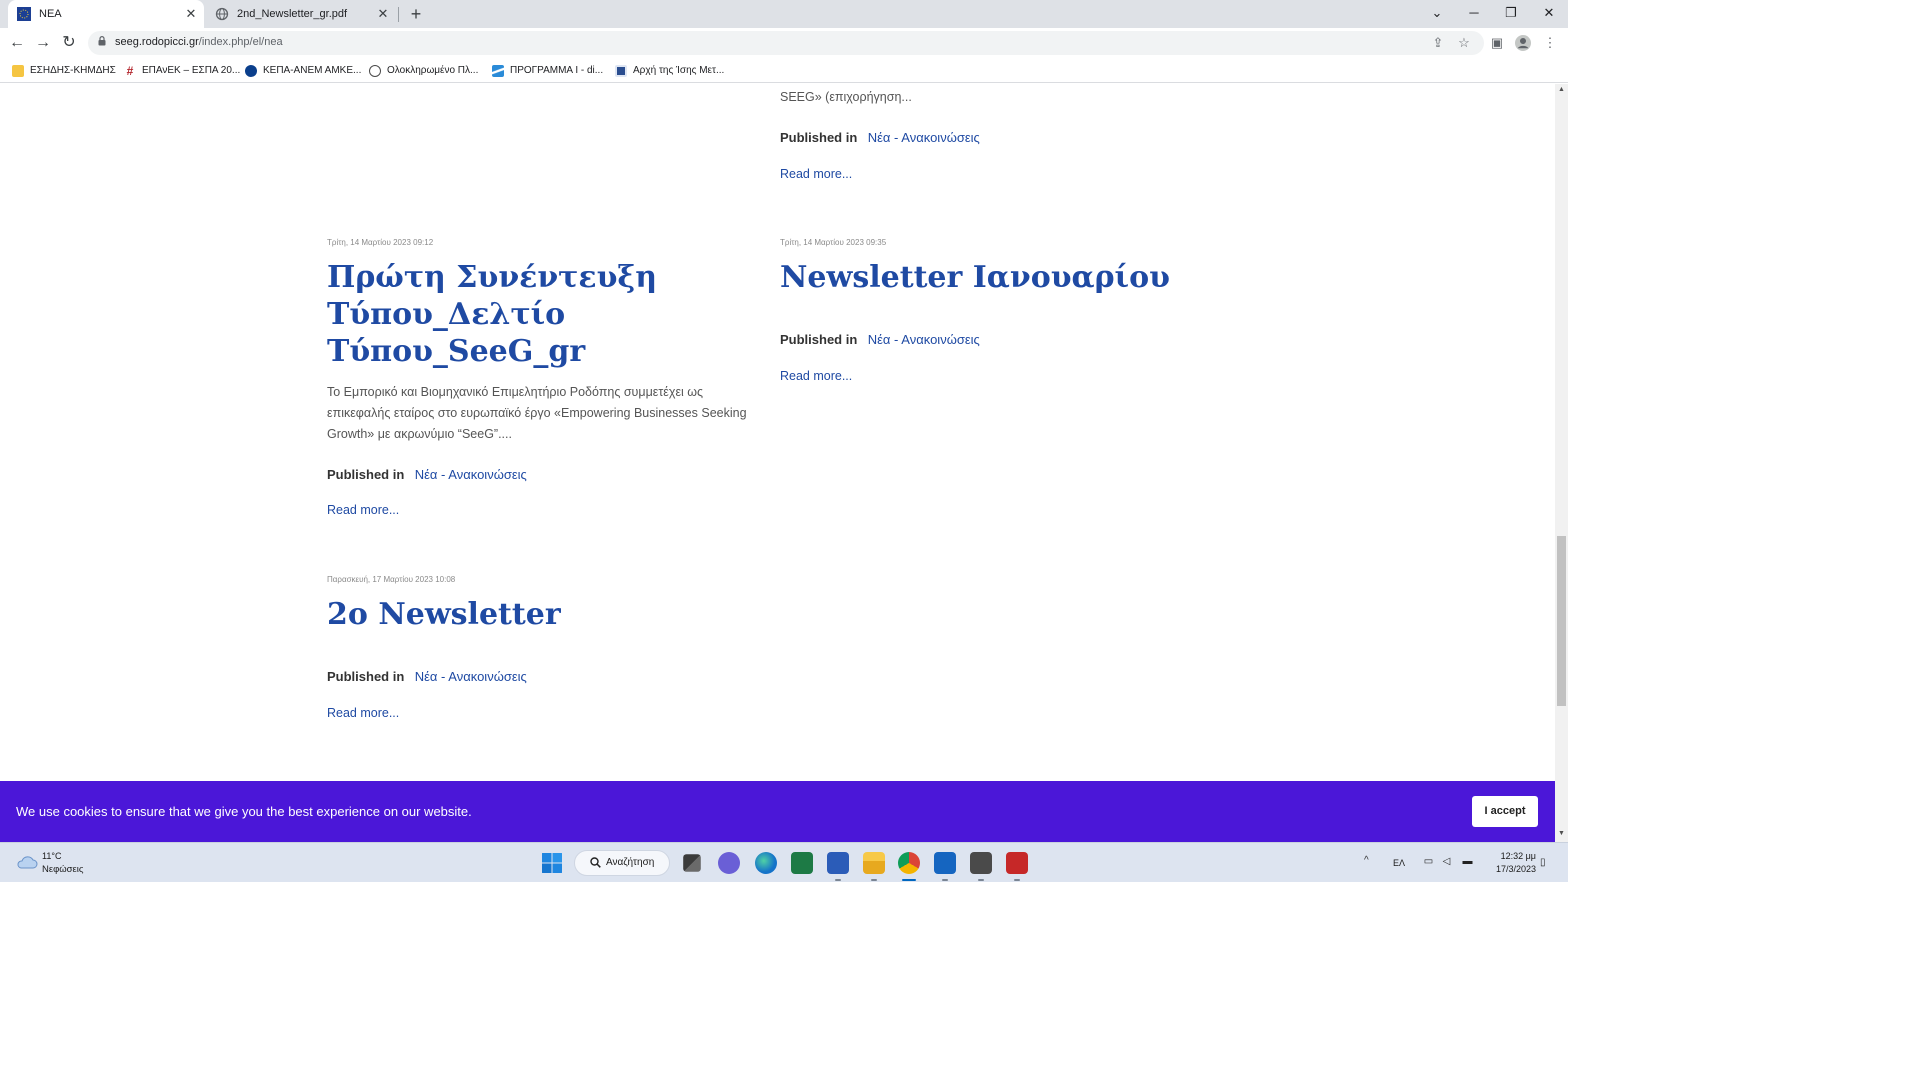  What do you see at coordinates (51, 856) in the screenshot?
I see `weather-temperature: 11°C` at bounding box center [51, 856].